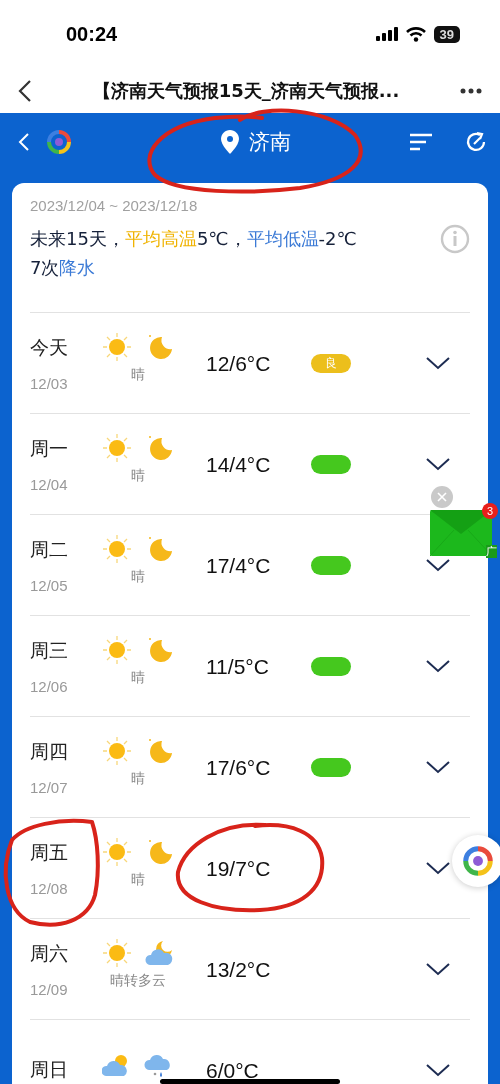 The width and height of the screenshot is (500, 1084). What do you see at coordinates (238, 767) in the screenshot?
I see `temperature-range: 17/6°C` at bounding box center [238, 767].